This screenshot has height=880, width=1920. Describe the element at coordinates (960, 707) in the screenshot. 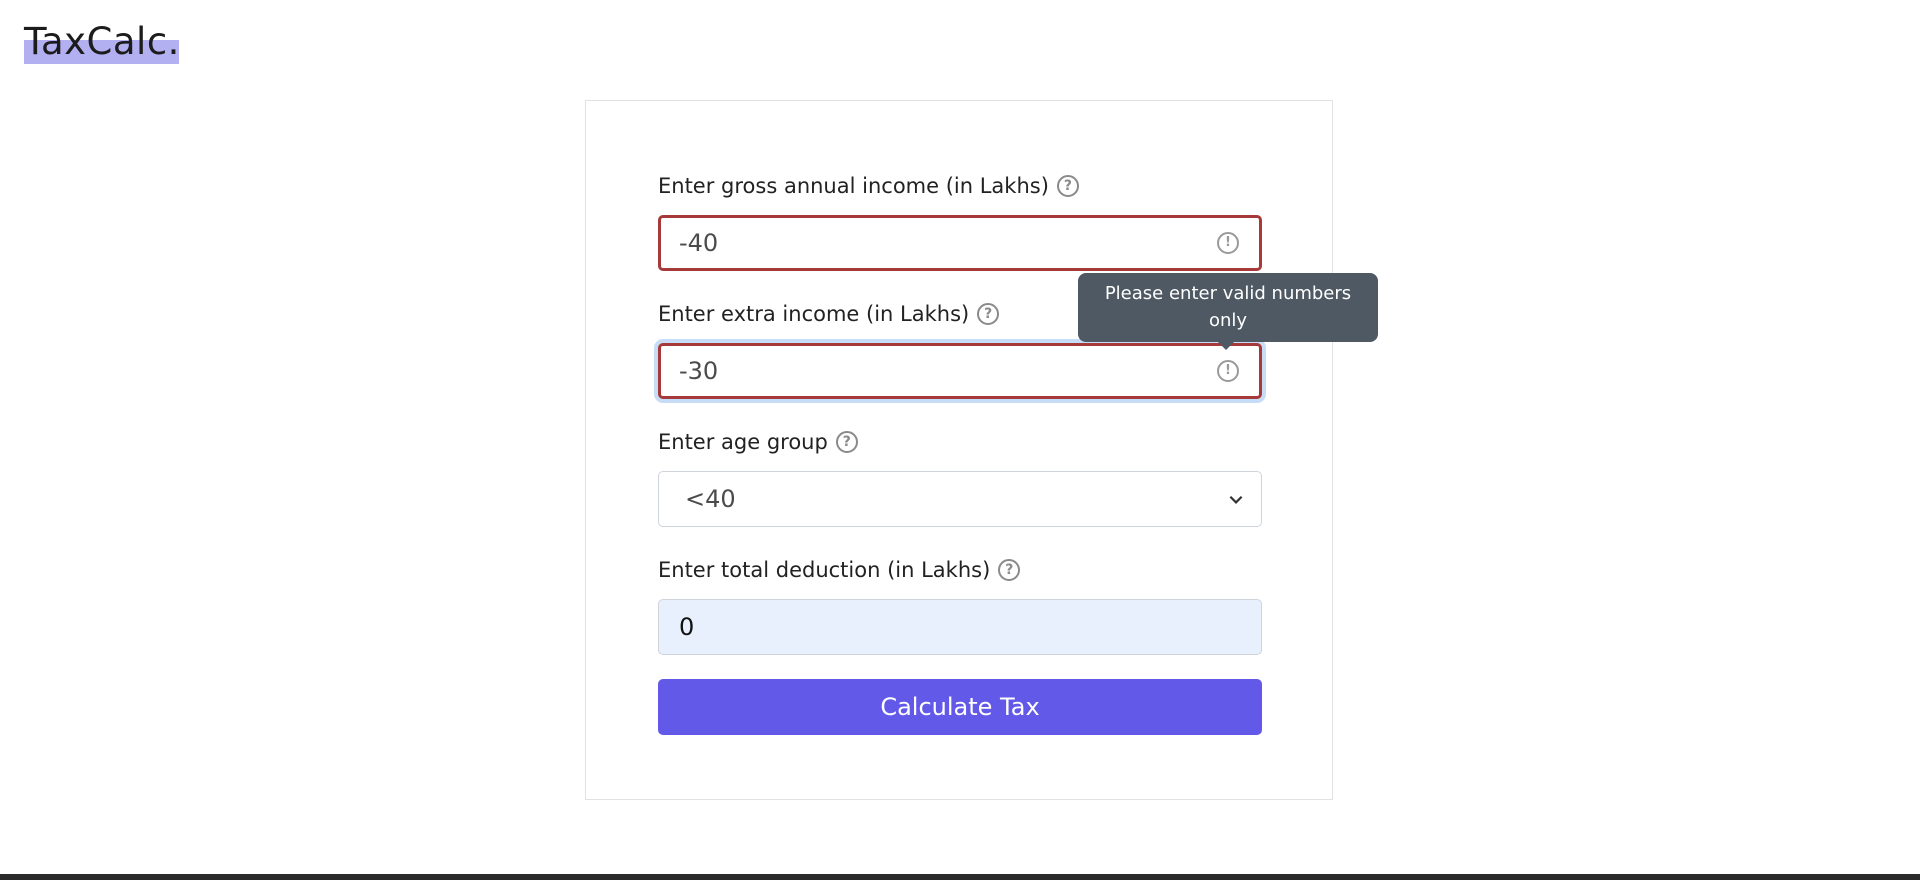

I see `calculate-tax-button: Calculate Tax` at that location.